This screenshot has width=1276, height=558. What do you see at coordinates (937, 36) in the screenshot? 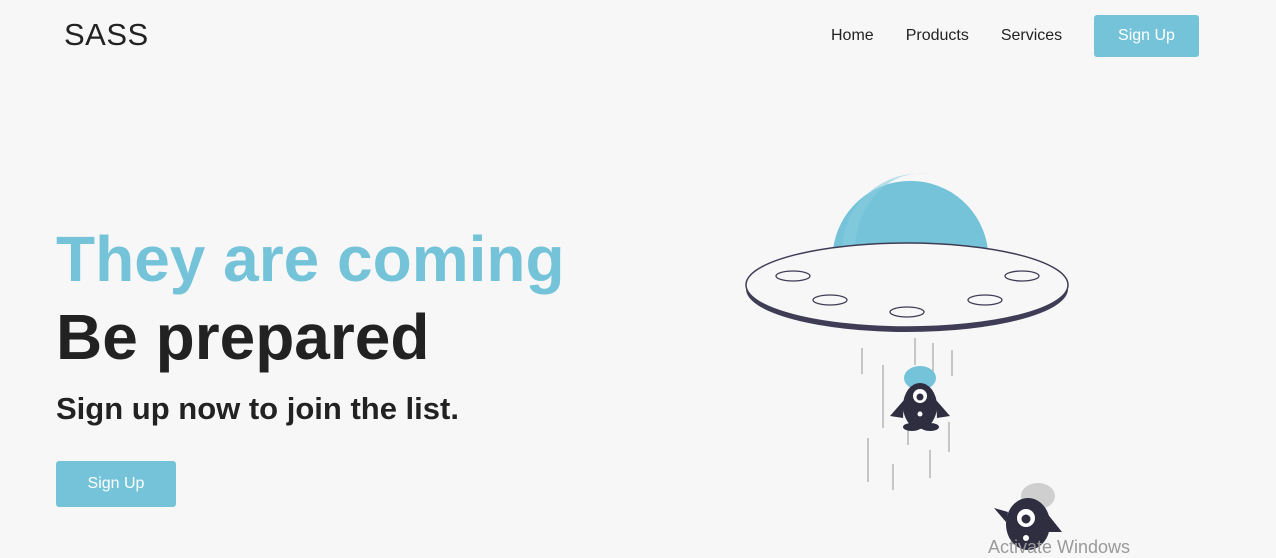
I see `nav-products-link: Products` at bounding box center [937, 36].